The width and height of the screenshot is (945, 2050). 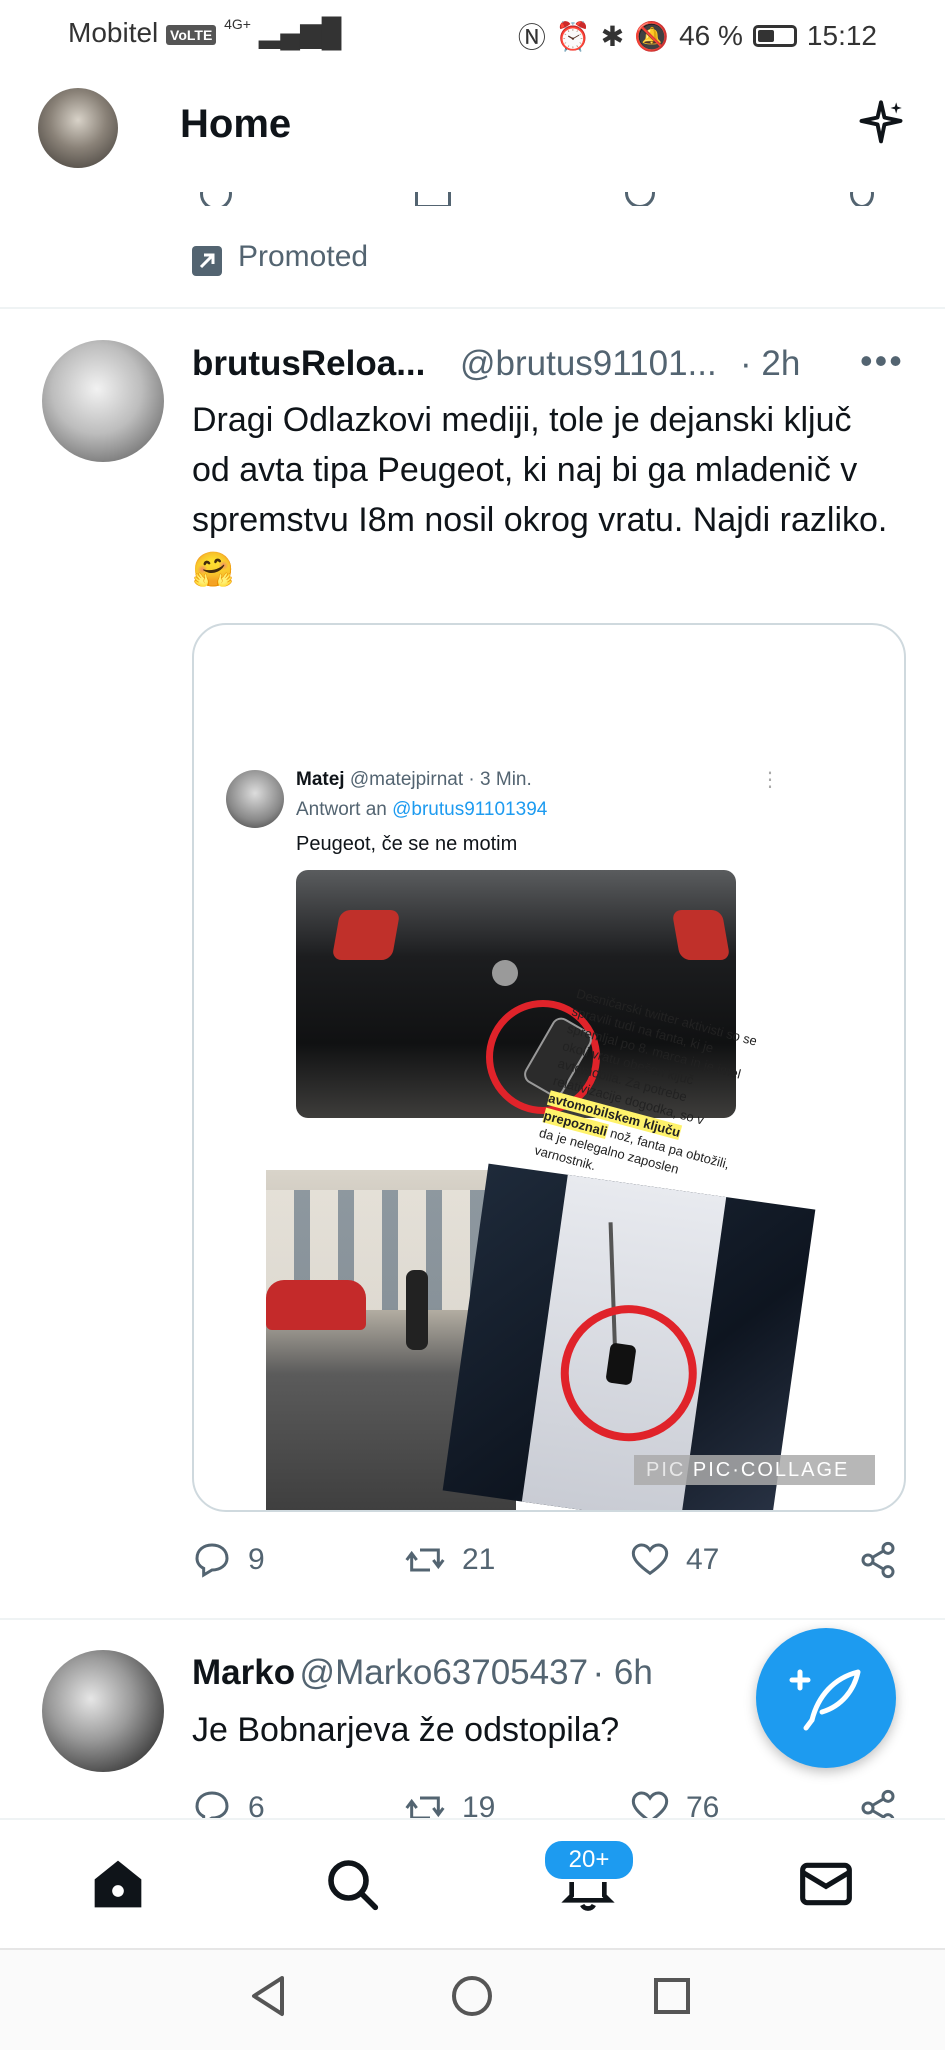 What do you see at coordinates (573, 36) in the screenshot?
I see `alarm-icon: ⏰` at bounding box center [573, 36].